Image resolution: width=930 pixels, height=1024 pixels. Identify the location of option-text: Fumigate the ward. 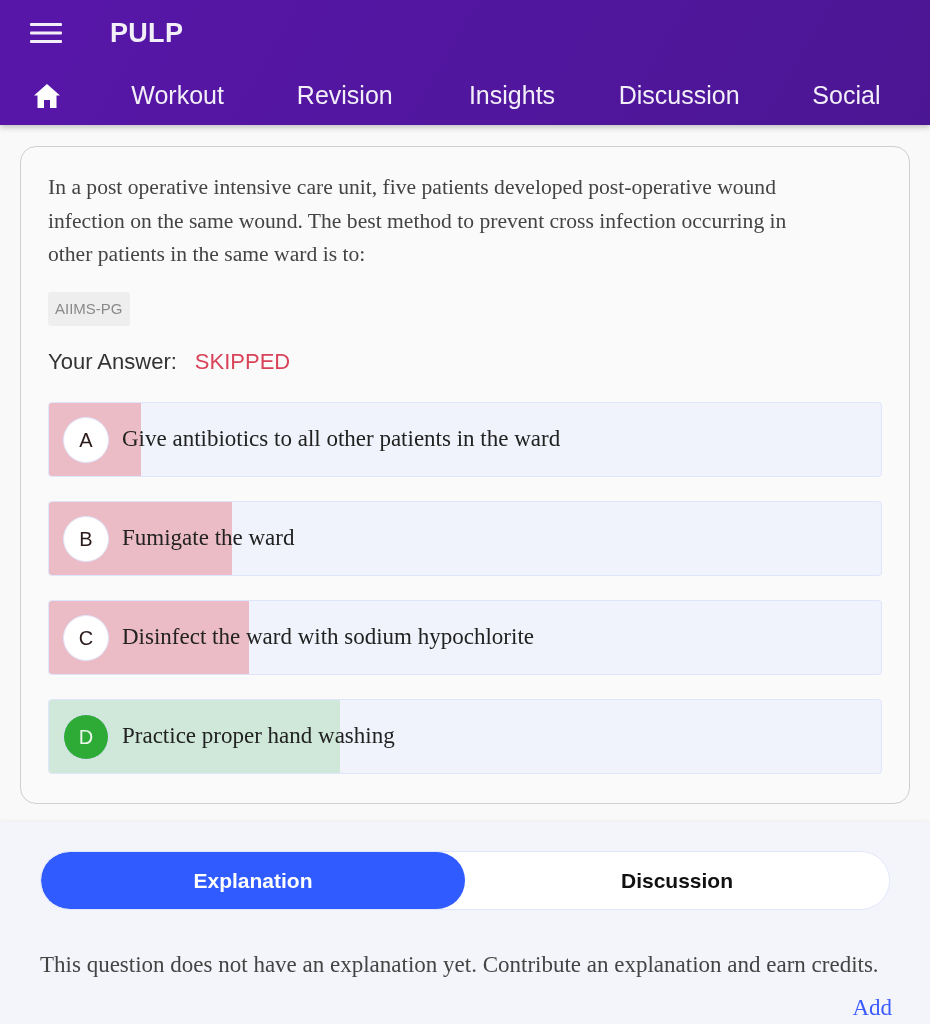
(208, 538).